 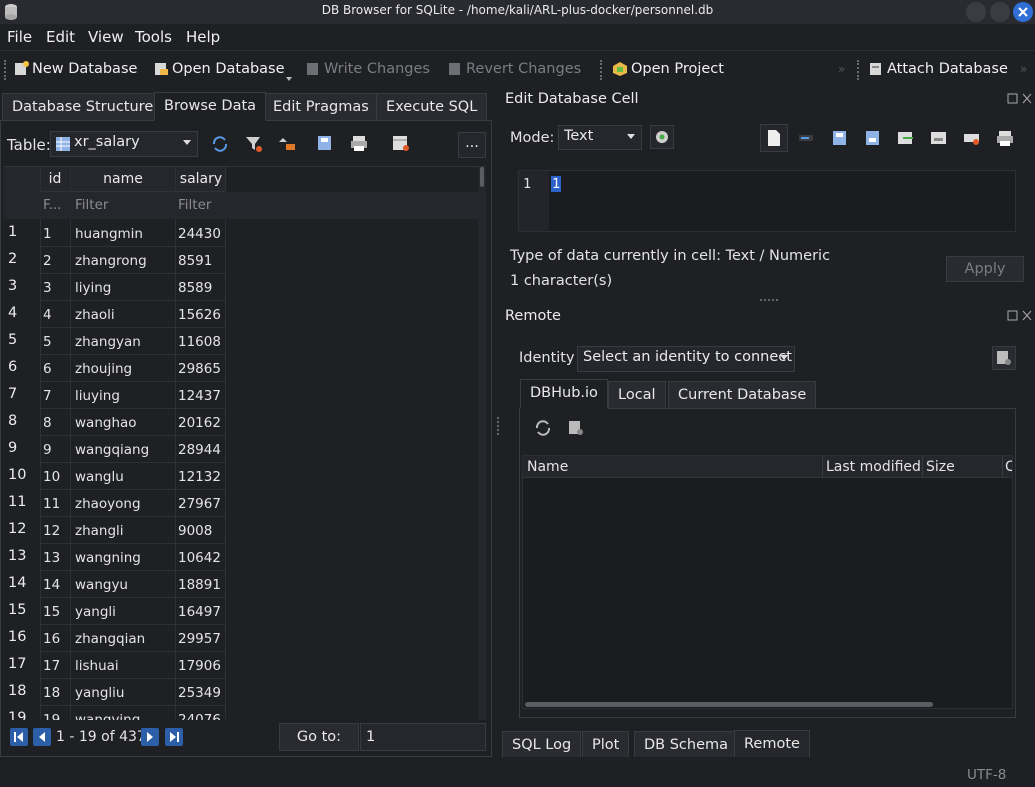 I want to click on cell-id: 15, so click(x=51, y=612).